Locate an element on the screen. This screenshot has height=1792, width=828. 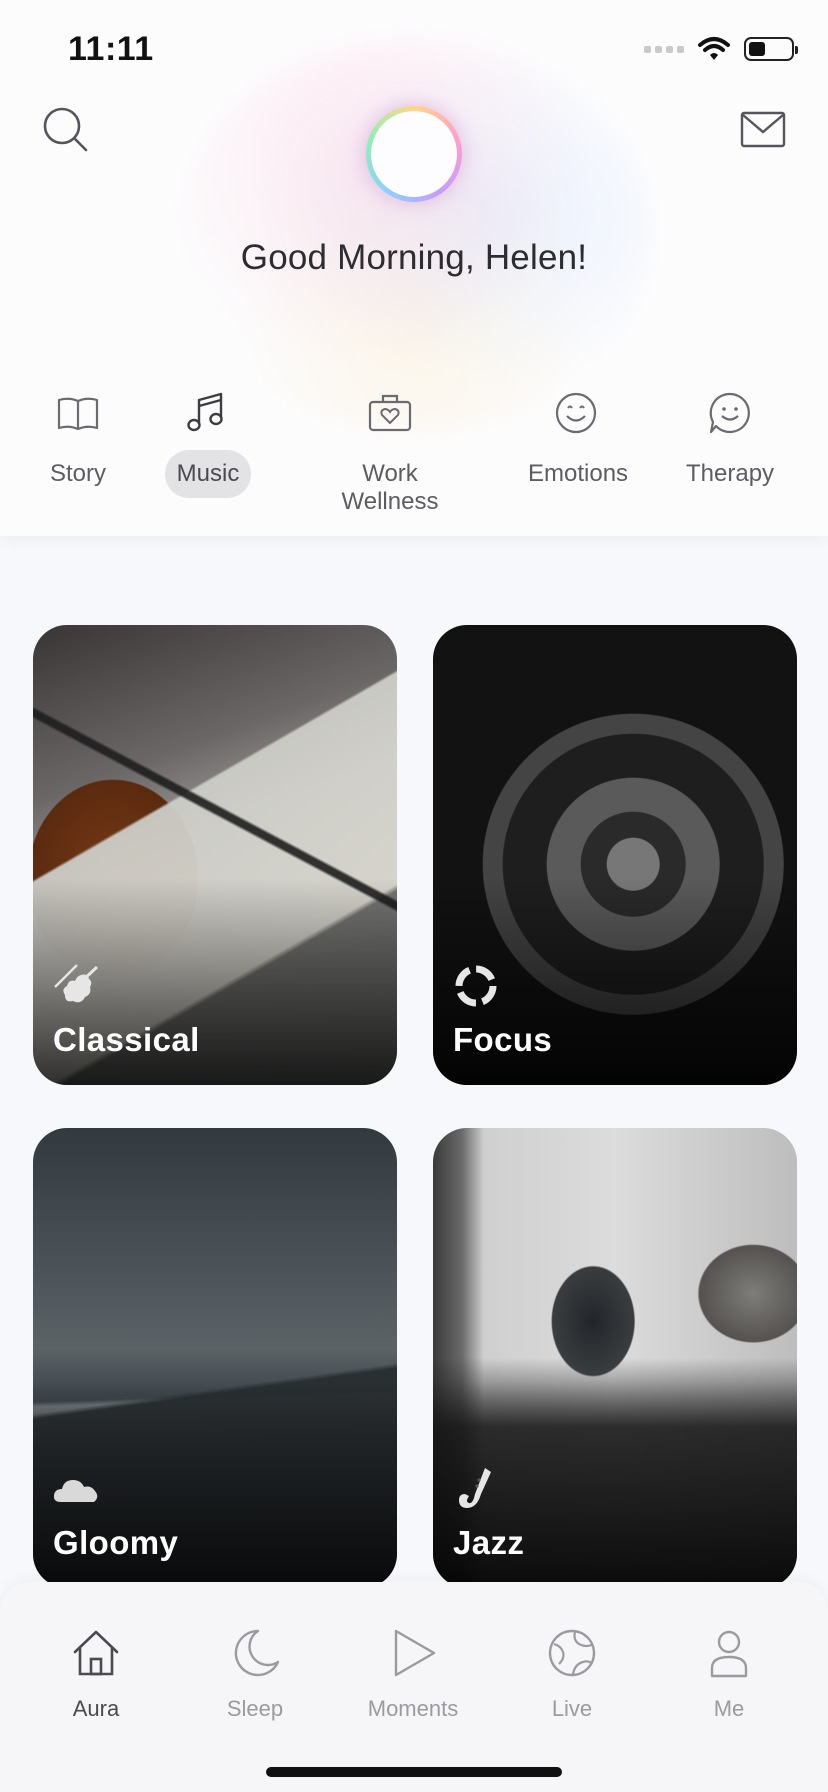
book-icon is located at coordinates (78, 414).